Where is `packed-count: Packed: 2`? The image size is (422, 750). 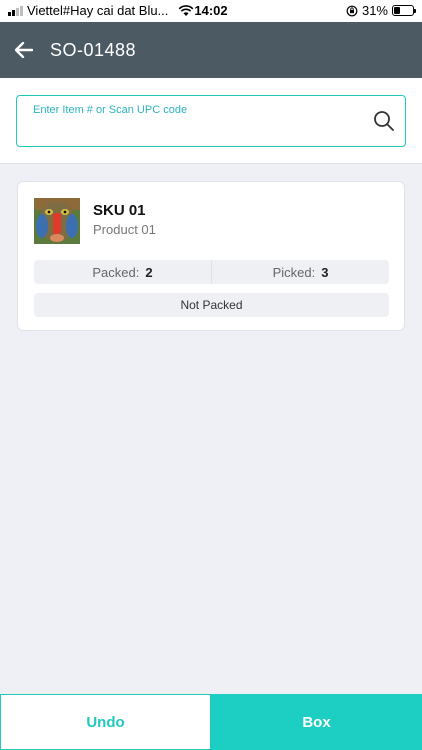
packed-count: Packed: 2 is located at coordinates (122, 272).